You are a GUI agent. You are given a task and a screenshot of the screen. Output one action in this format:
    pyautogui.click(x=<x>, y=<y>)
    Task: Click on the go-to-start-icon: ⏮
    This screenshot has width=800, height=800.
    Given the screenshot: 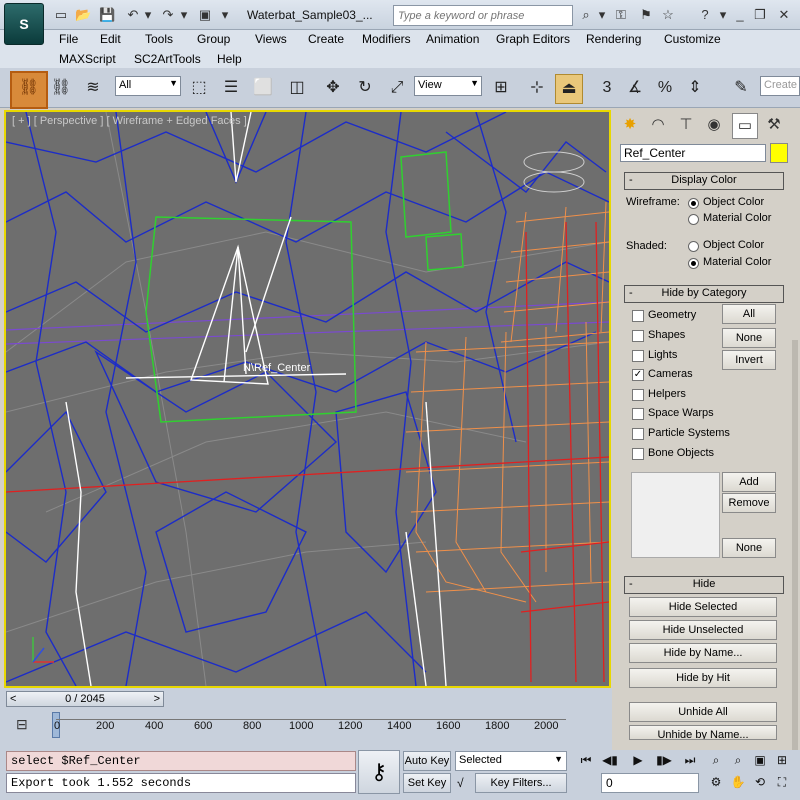 What is the action you would take?
    pyautogui.click(x=586, y=760)
    